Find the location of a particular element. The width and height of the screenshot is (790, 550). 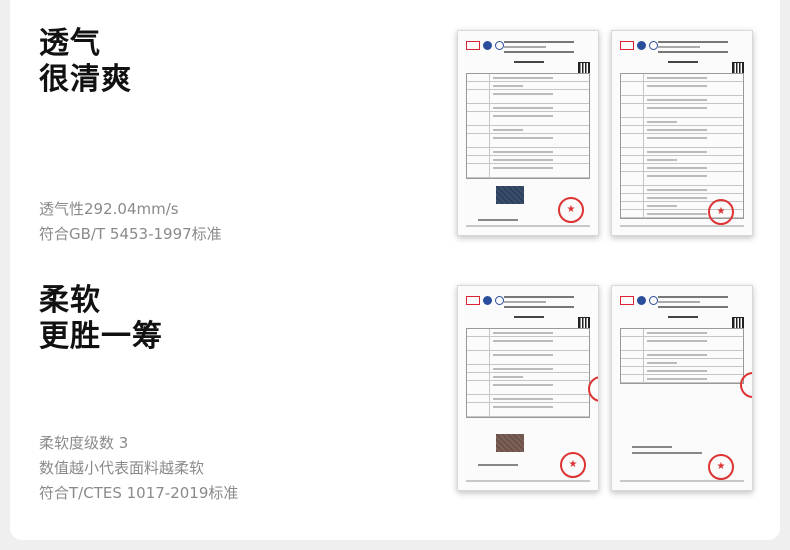

test-report-page-3: ★ is located at coordinates (528, 388).